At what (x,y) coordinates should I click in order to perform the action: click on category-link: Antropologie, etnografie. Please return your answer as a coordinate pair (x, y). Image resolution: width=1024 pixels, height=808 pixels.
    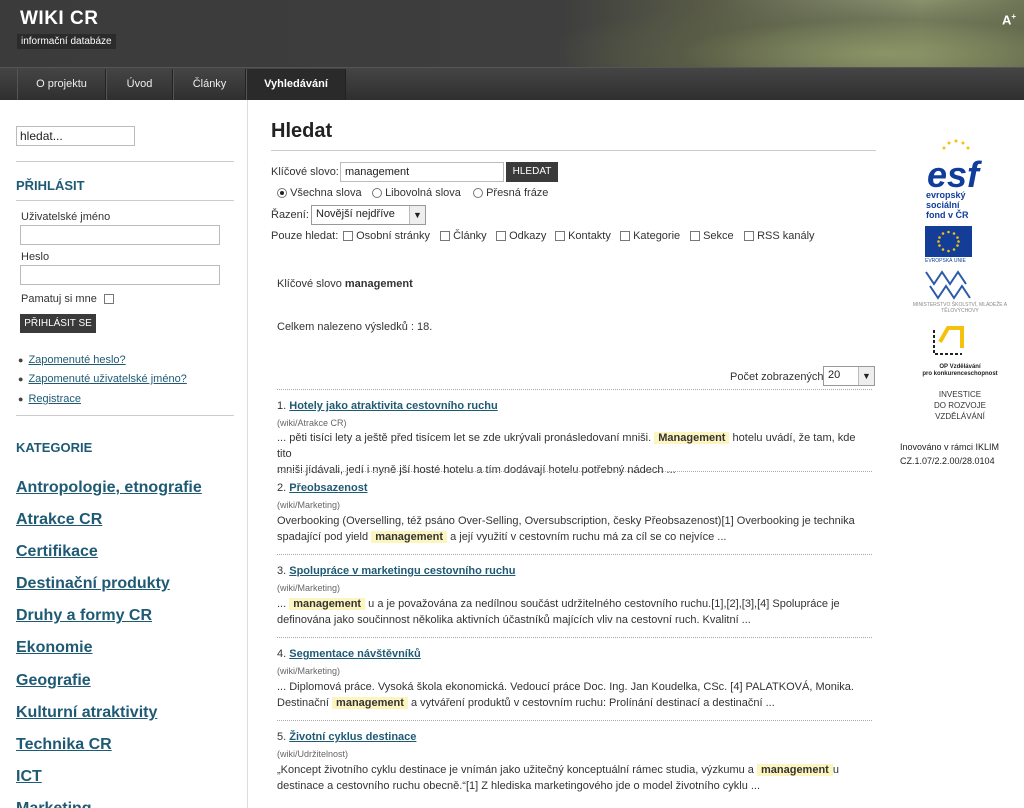
    Looking at the image, I should click on (109, 488).